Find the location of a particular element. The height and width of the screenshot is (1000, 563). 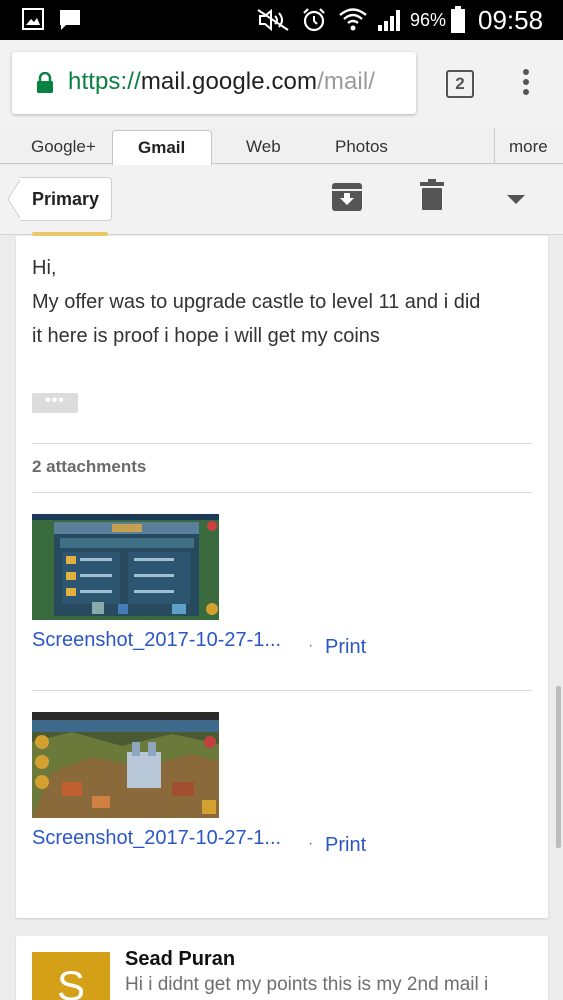

url-scheme: https:// is located at coordinates (104, 81).